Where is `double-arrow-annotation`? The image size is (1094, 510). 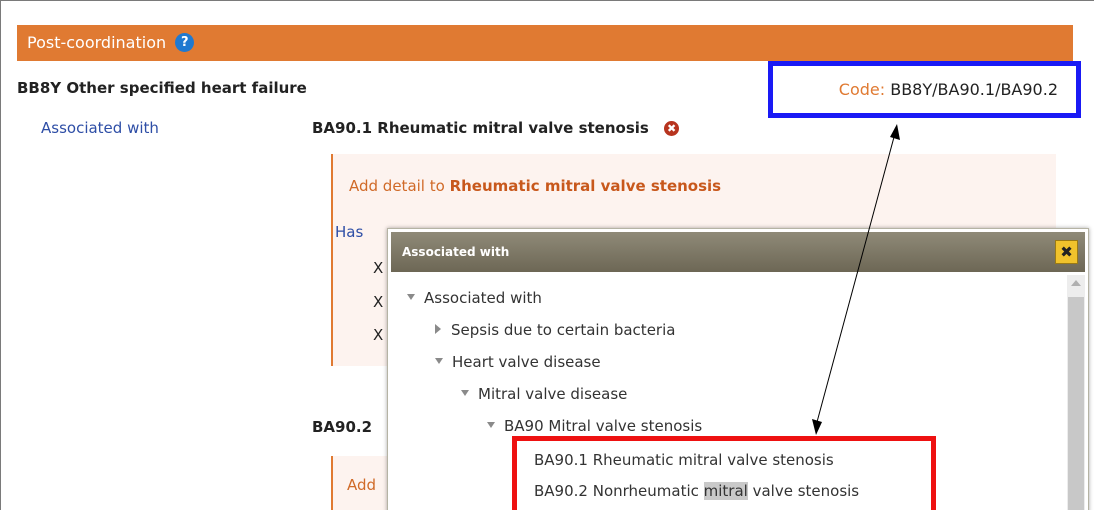 double-arrow-annotation is located at coordinates (856, 279).